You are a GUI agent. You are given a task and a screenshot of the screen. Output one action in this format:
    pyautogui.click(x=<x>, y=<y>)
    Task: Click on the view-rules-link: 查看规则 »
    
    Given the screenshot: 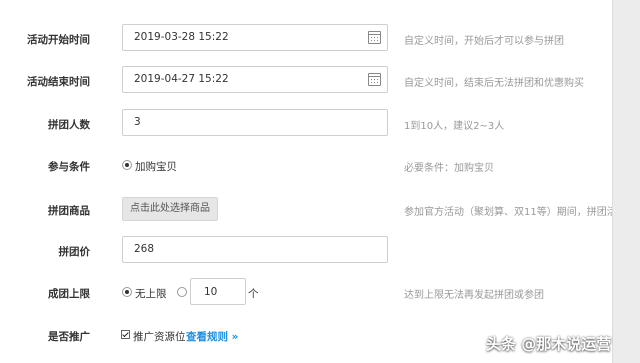 What is the action you would take?
    pyautogui.click(x=212, y=336)
    